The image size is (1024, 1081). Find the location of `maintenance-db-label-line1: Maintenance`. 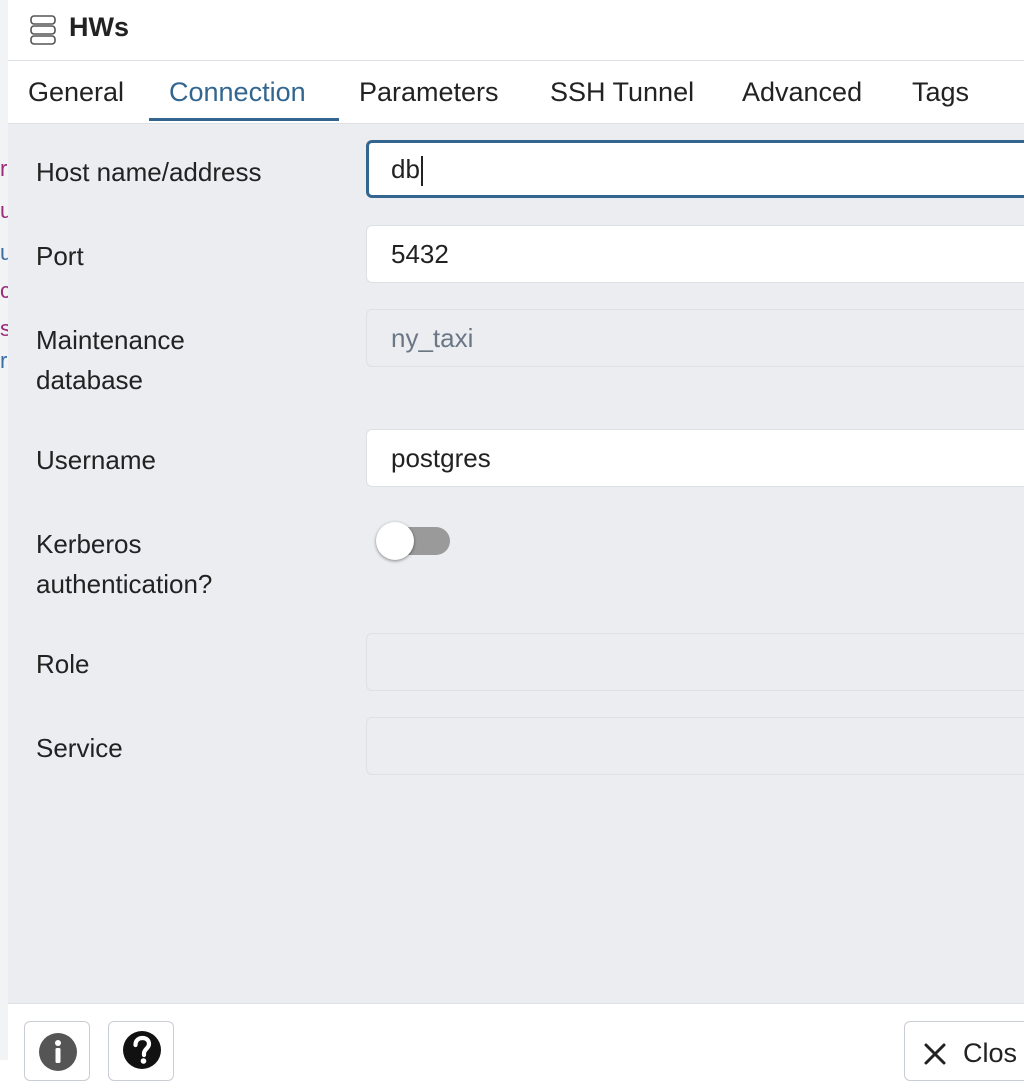

maintenance-db-label-line1: Maintenance is located at coordinates (110, 340).